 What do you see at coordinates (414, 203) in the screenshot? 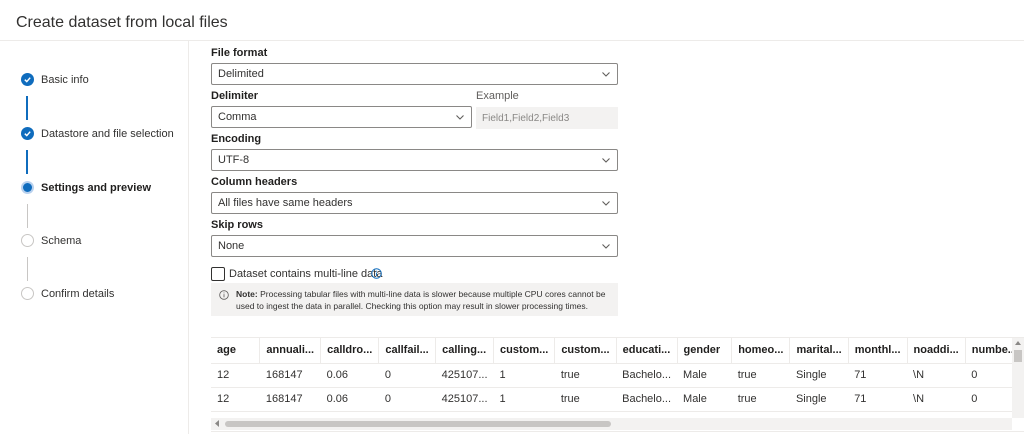
I see `column-headers-select: All files have same headers` at bounding box center [414, 203].